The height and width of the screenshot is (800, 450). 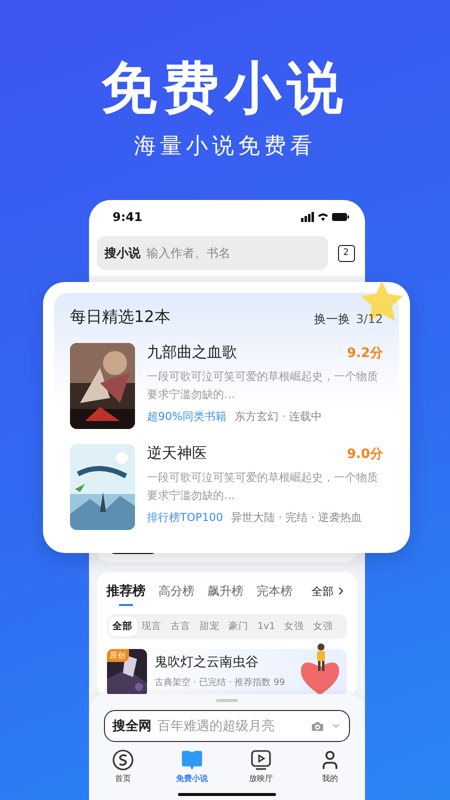 I want to click on ranking-tab: 高分榜, so click(x=176, y=594).